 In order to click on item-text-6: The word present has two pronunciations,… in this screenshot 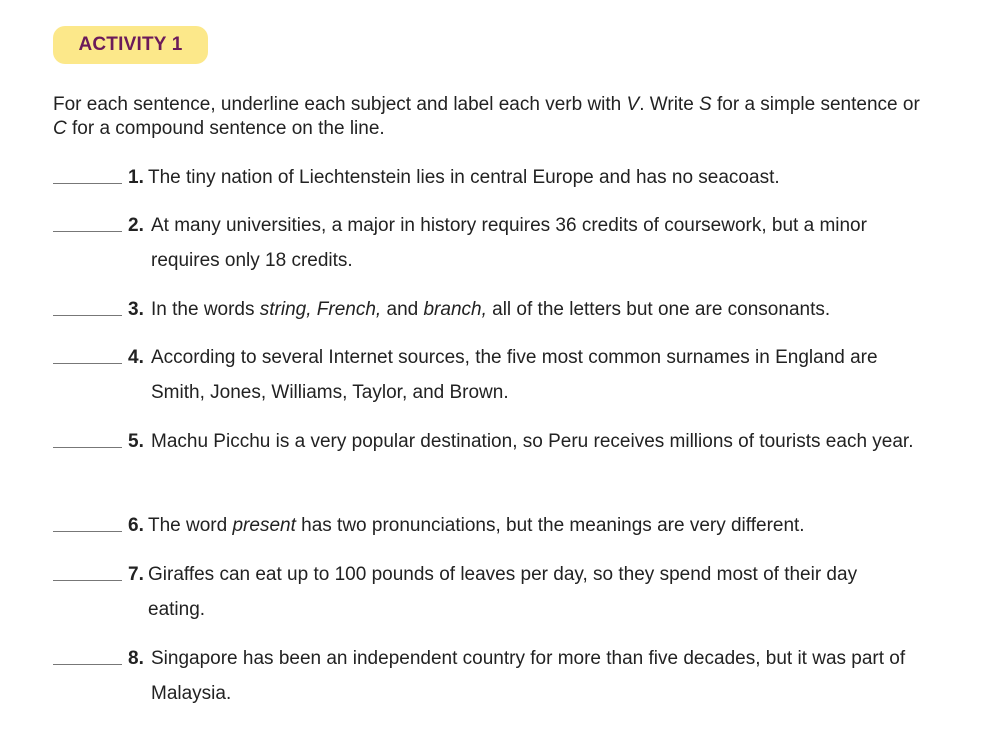, I will do `click(533, 525)`.